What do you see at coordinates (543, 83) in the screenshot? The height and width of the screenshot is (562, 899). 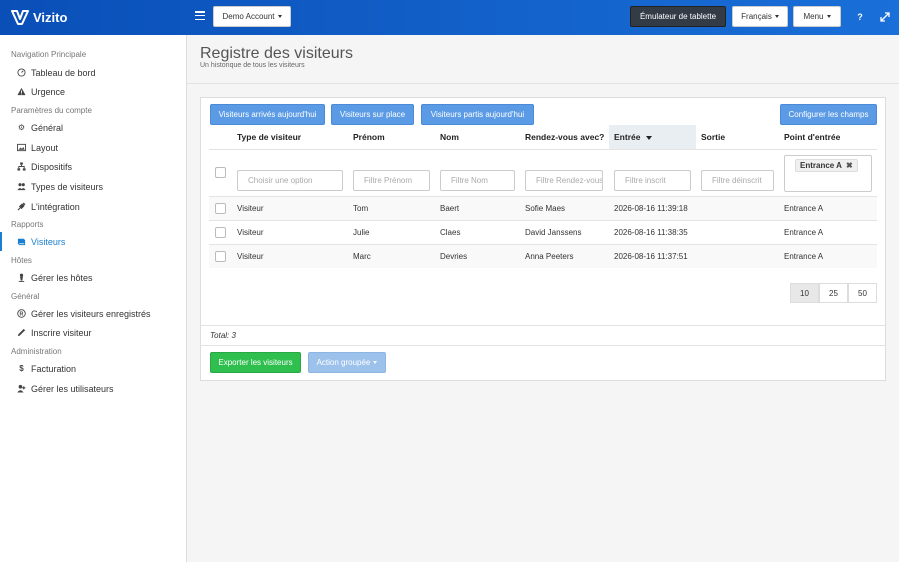 I see `header-divider` at bounding box center [543, 83].